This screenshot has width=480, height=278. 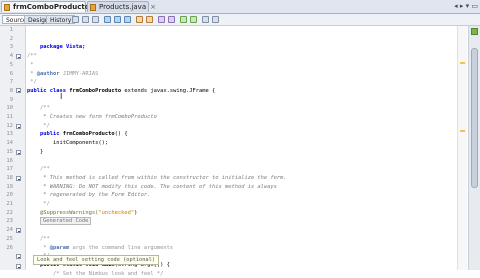 What do you see at coordinates (95, 90) in the screenshot?
I see `class-name: frmComboProducto` at bounding box center [95, 90].